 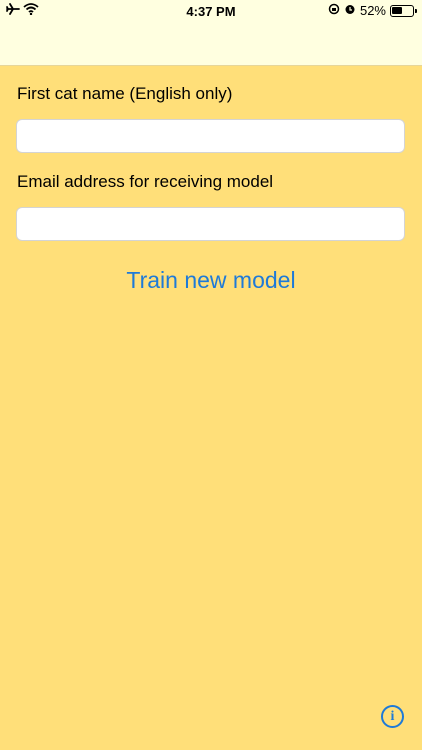 I want to click on status-bar: 4:37 PM 52%, so click(x=211, y=12).